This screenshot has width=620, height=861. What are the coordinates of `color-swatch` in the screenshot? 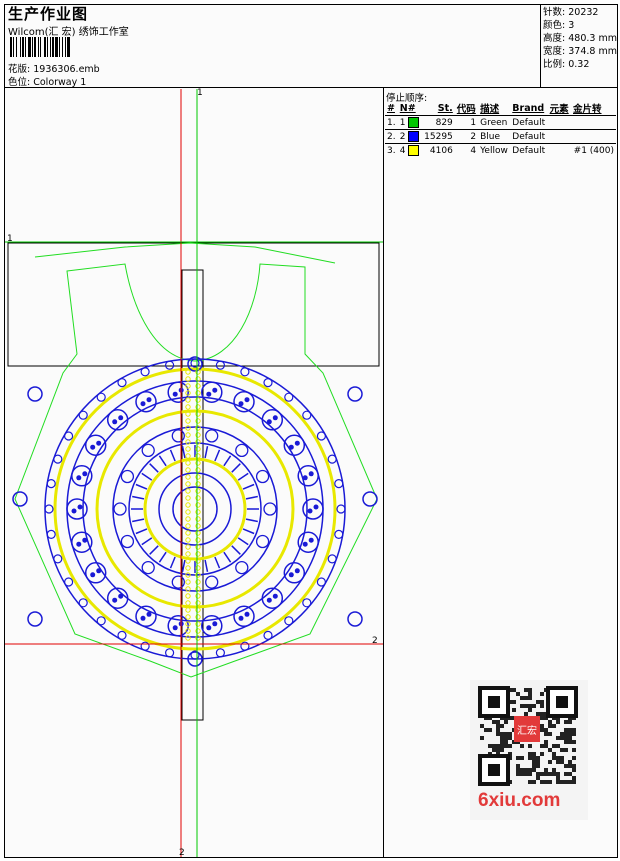 It's located at (414, 122).